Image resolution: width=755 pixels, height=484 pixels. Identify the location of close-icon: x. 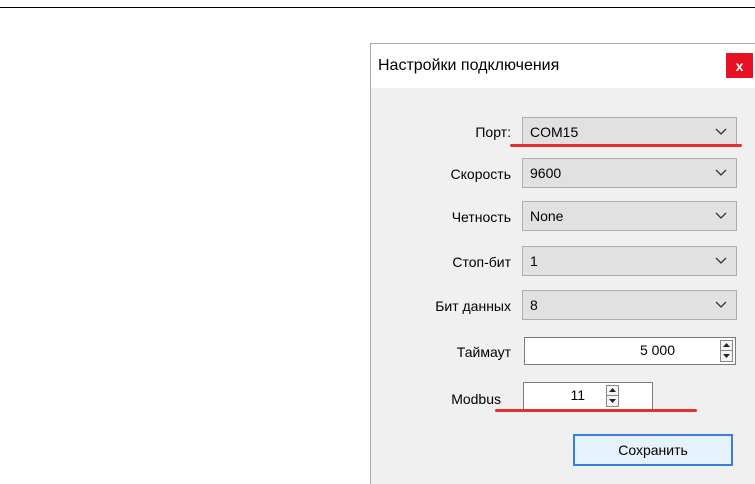
(739, 65).